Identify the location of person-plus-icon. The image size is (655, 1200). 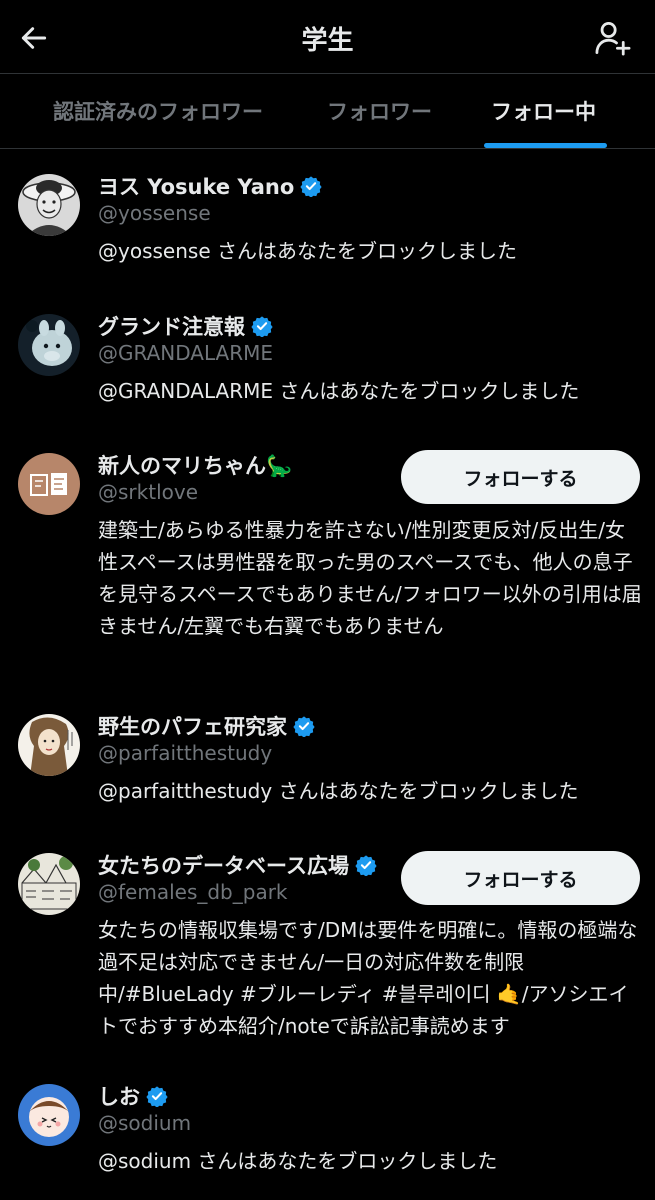
(613, 38).